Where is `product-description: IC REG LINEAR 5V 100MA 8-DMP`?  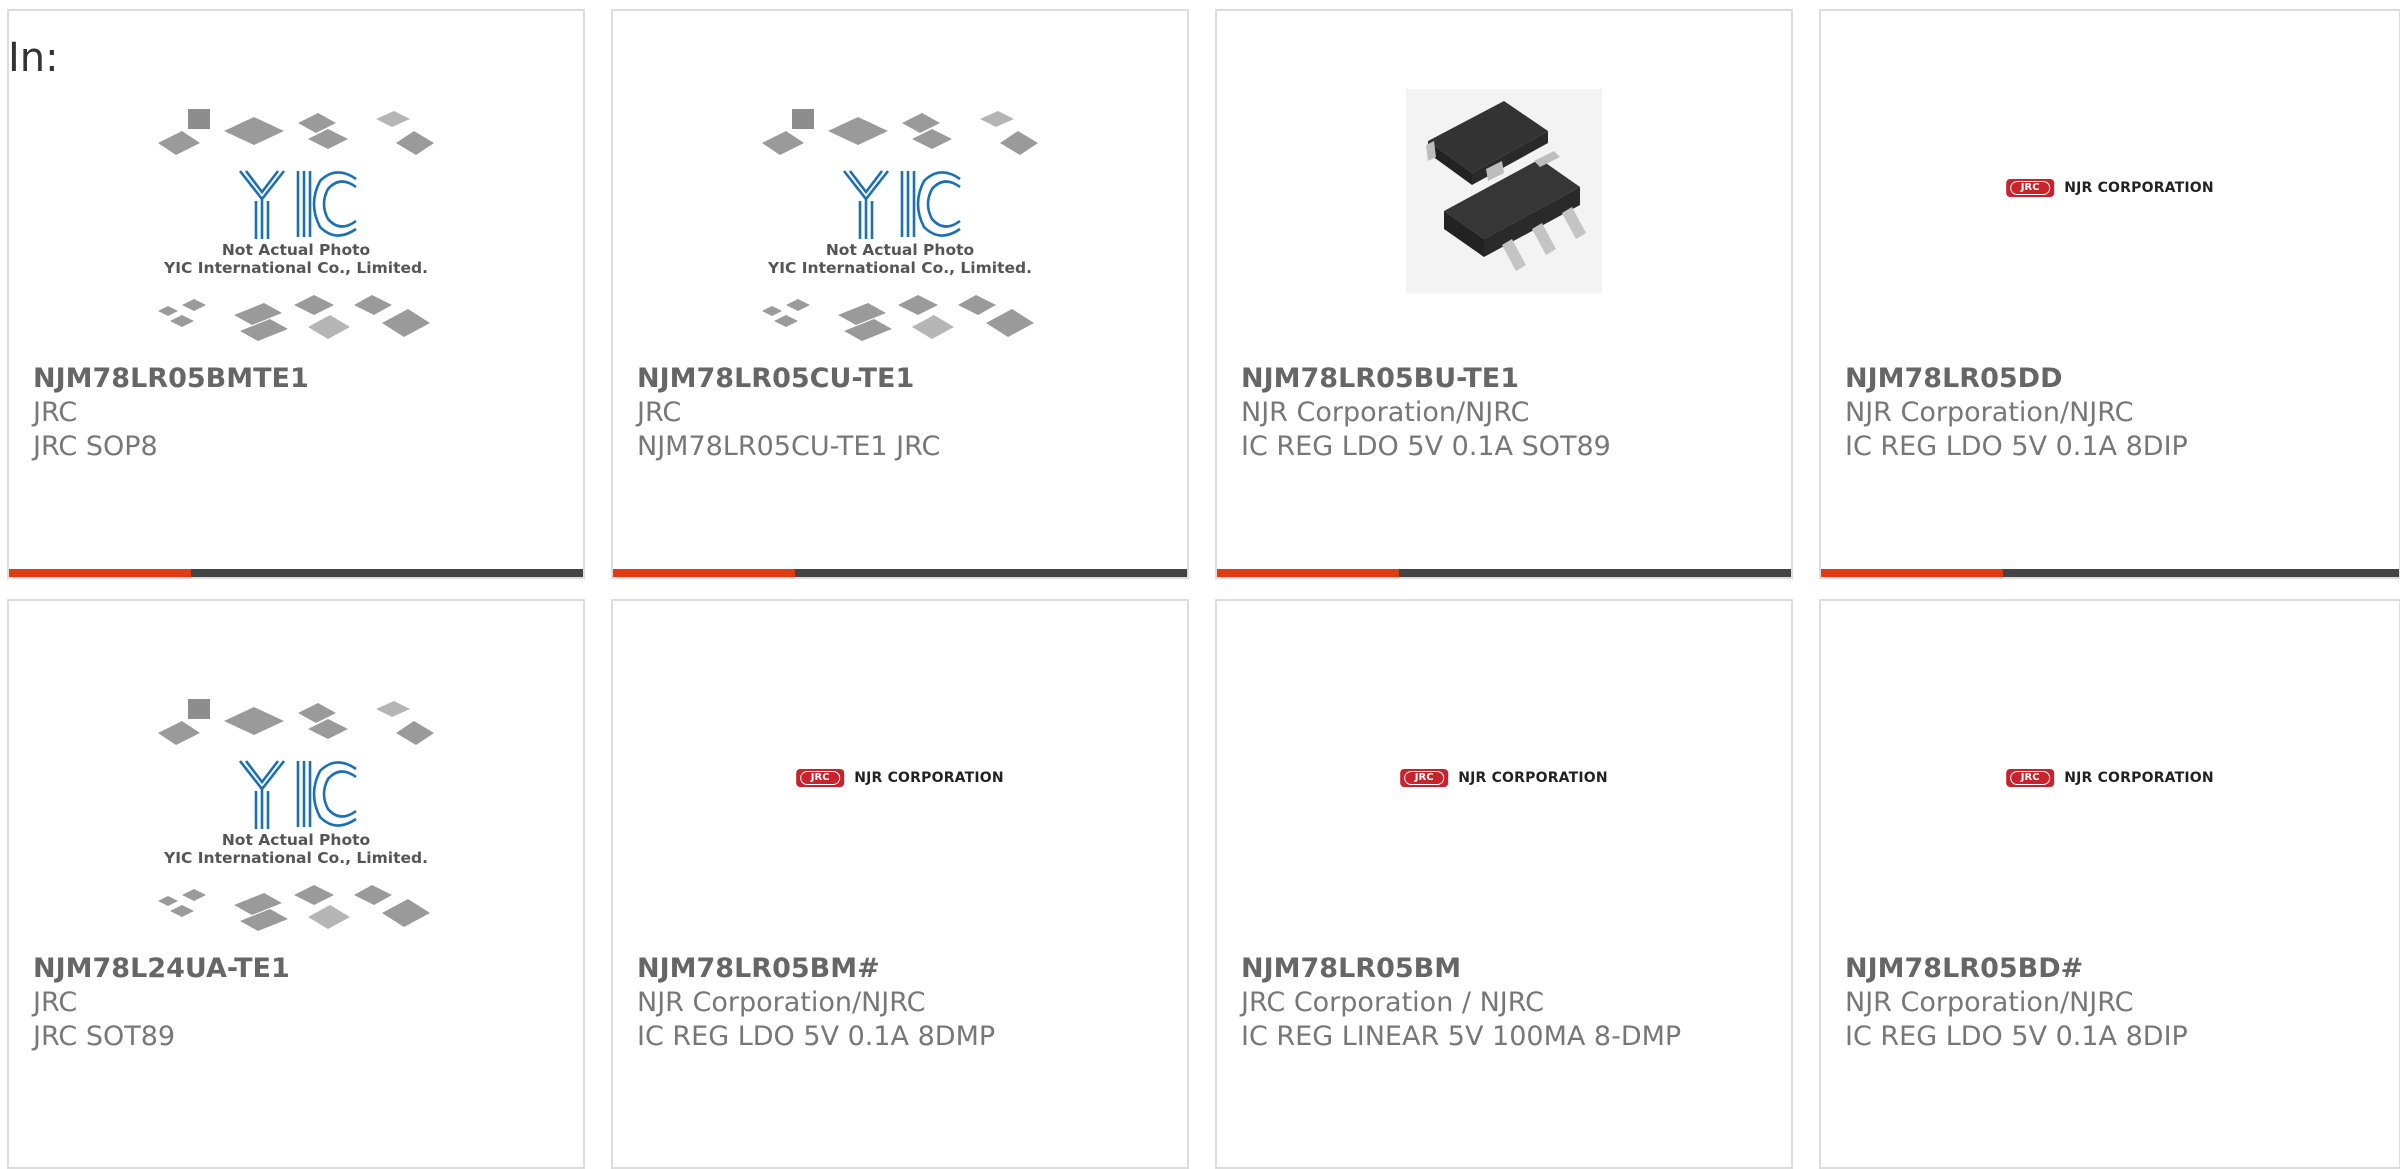
product-description: IC REG LINEAR 5V 100MA 8-DMP is located at coordinates (1461, 1036).